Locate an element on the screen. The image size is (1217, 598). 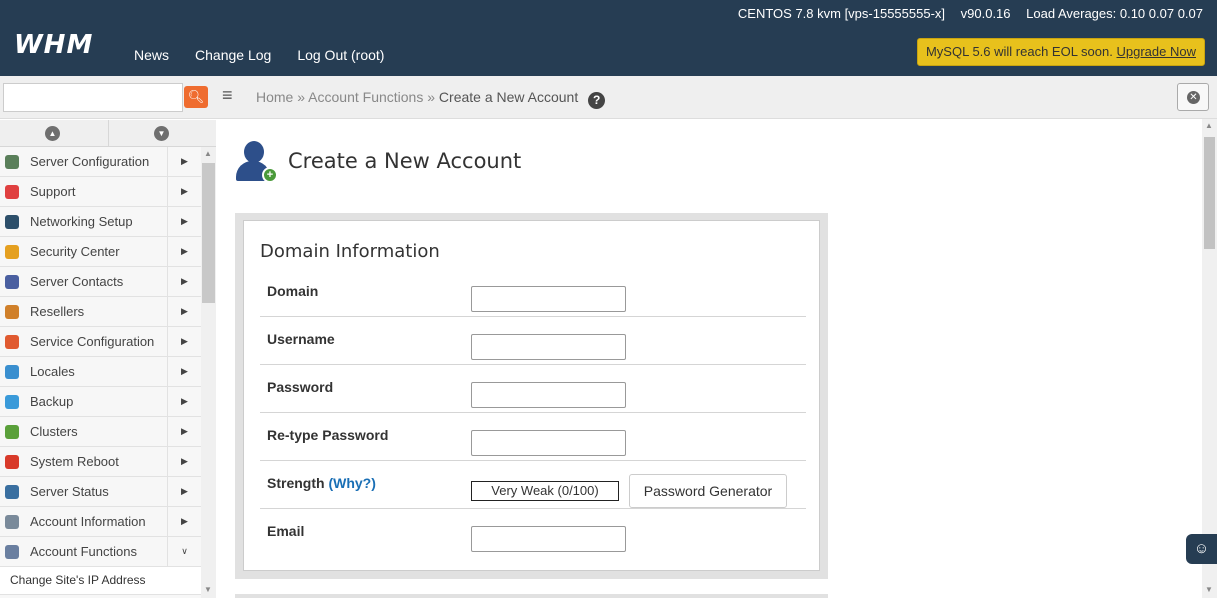
sidebar-item: Clusters ▶ is located at coordinates (100, 432).